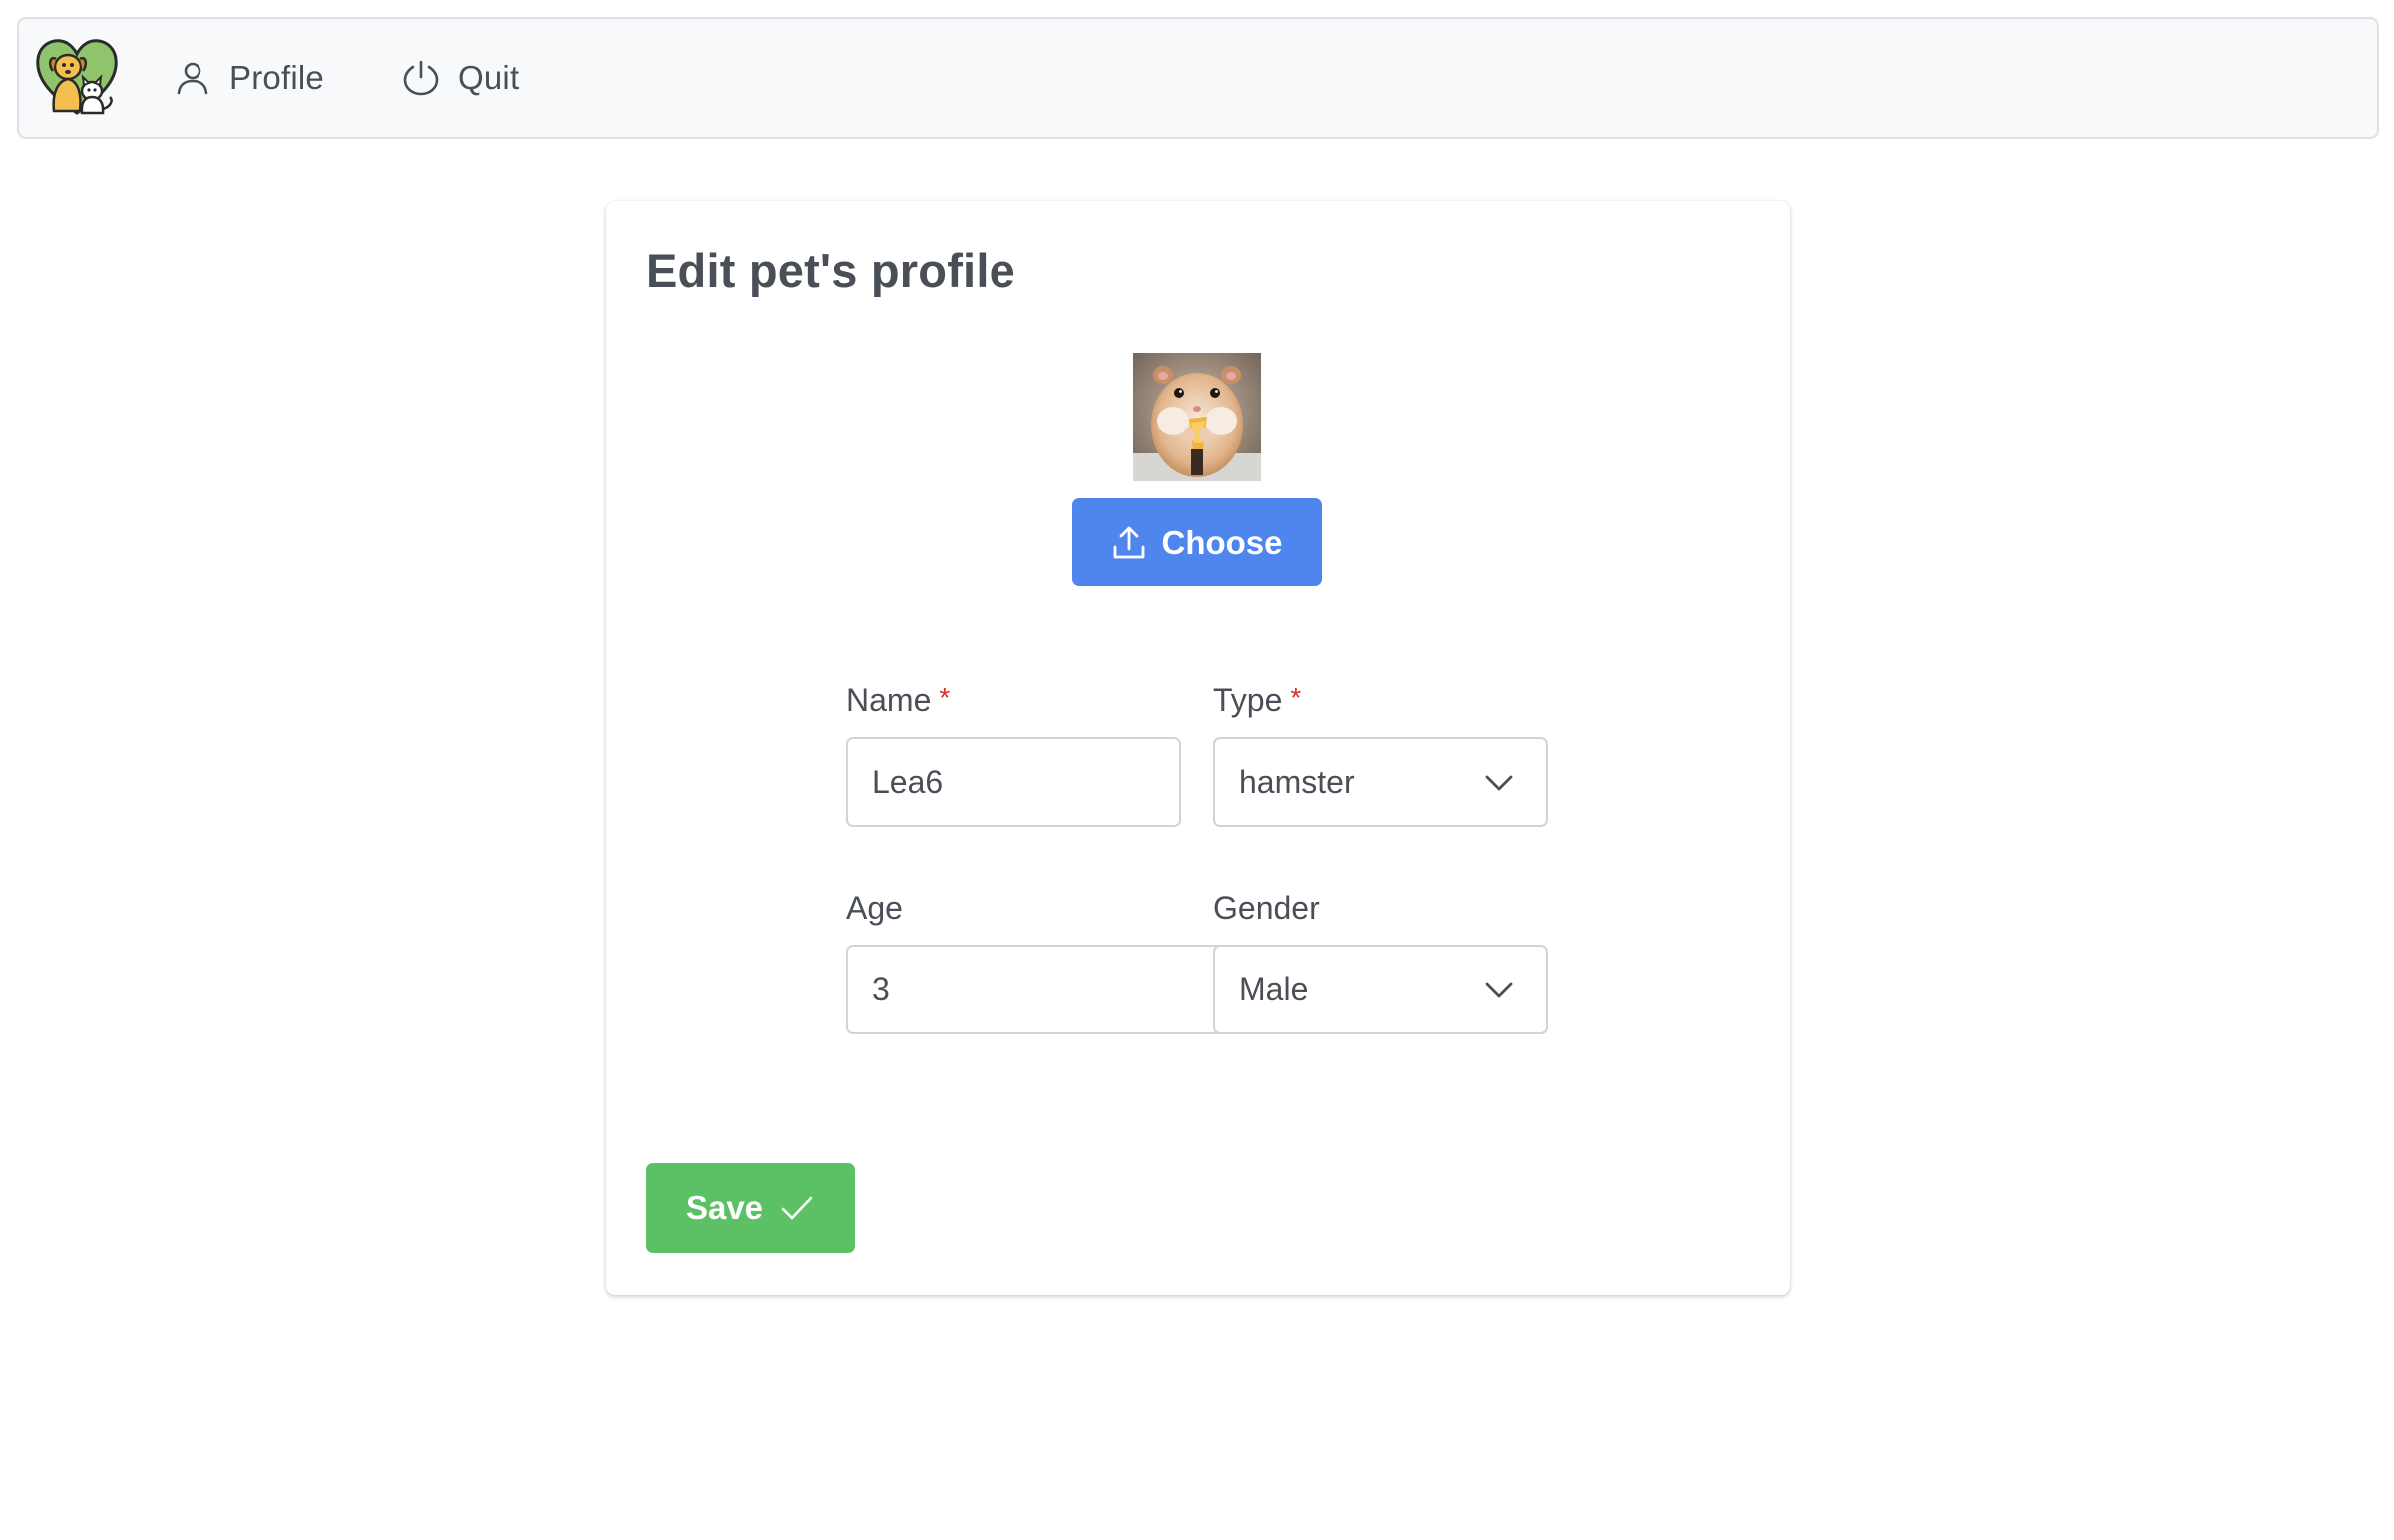  Describe the element at coordinates (830, 270) in the screenshot. I see `page-title: Edit pet's profile` at that location.